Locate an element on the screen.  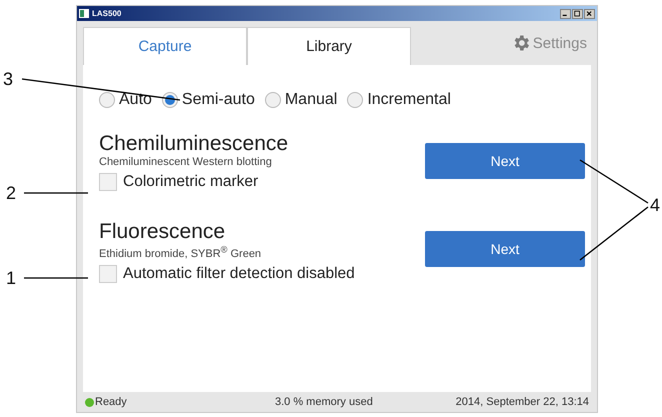
minimize-icon is located at coordinates (565, 13).